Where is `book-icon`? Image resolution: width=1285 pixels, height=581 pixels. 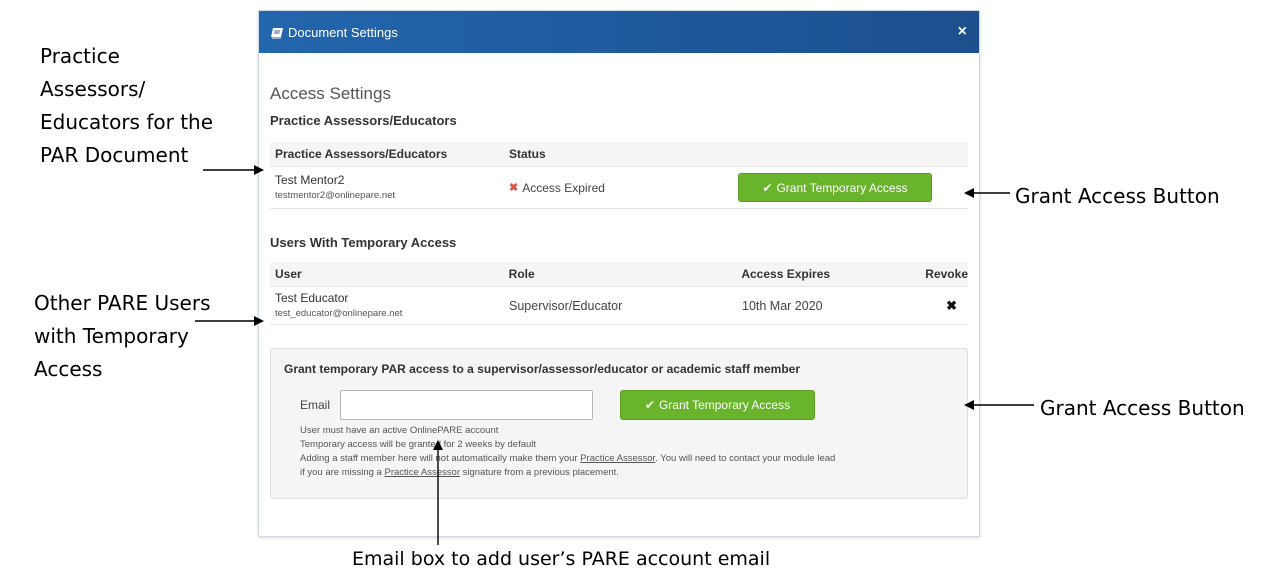
book-icon is located at coordinates (277, 32).